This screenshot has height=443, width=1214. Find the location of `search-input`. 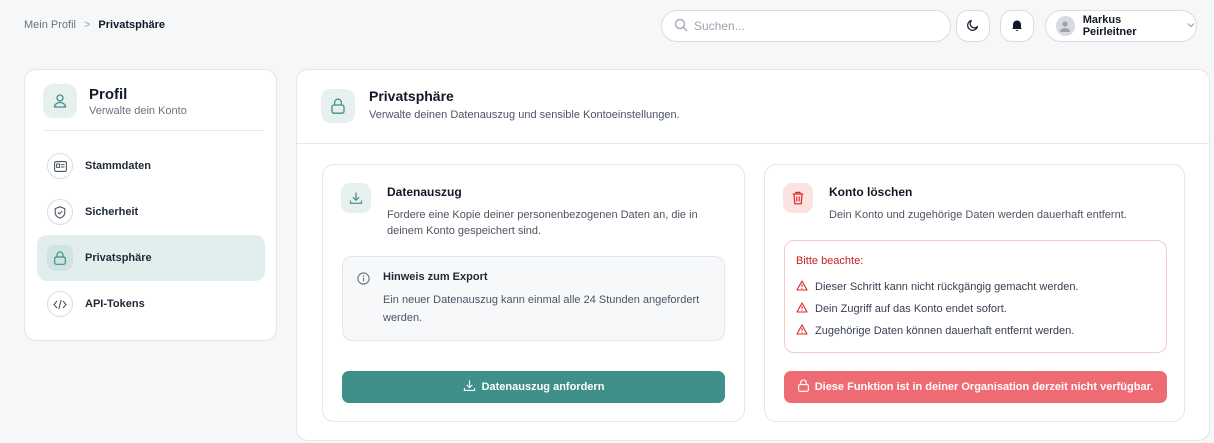

search-input is located at coordinates (814, 26).